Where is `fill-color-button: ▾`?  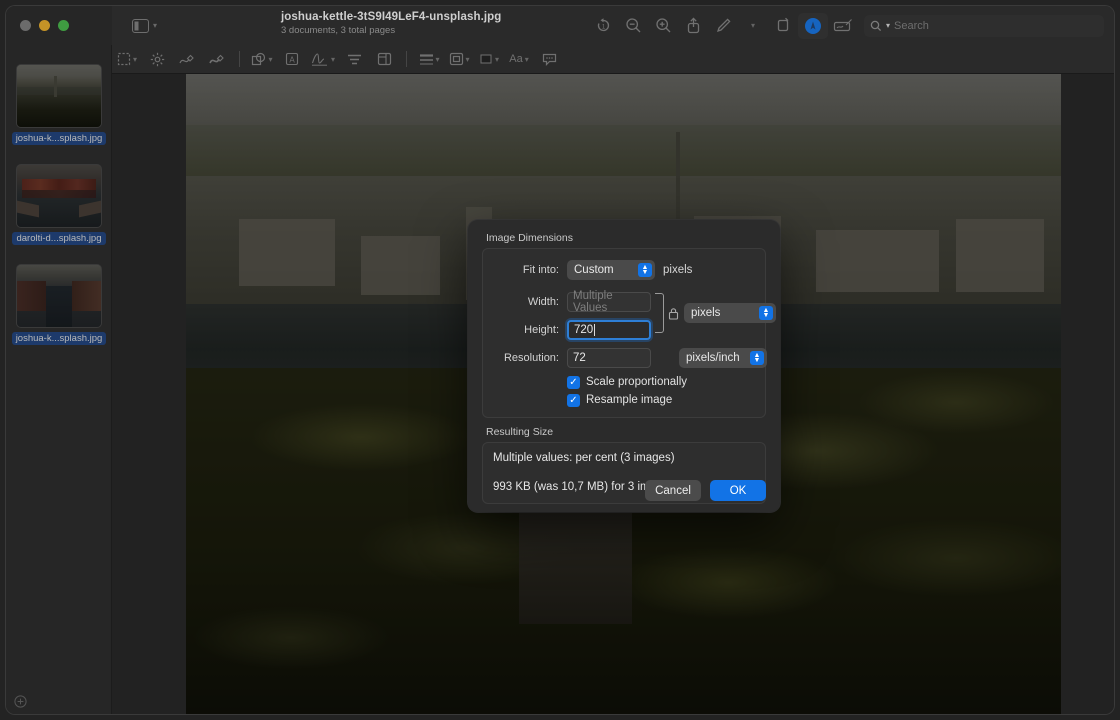
fill-color-button: ▾ is located at coordinates (489, 59).